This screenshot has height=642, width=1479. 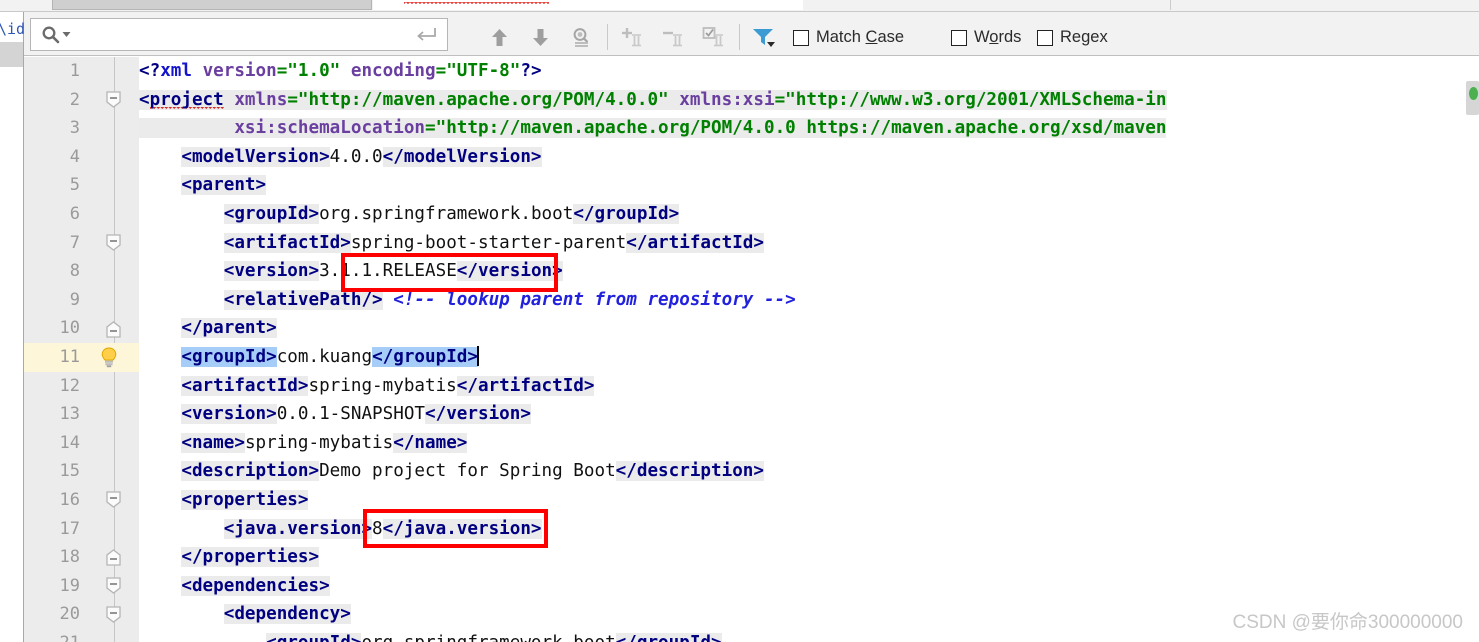 What do you see at coordinates (382, 528) in the screenshot?
I see `code-line-17: <java.version>8</java.version>` at bounding box center [382, 528].